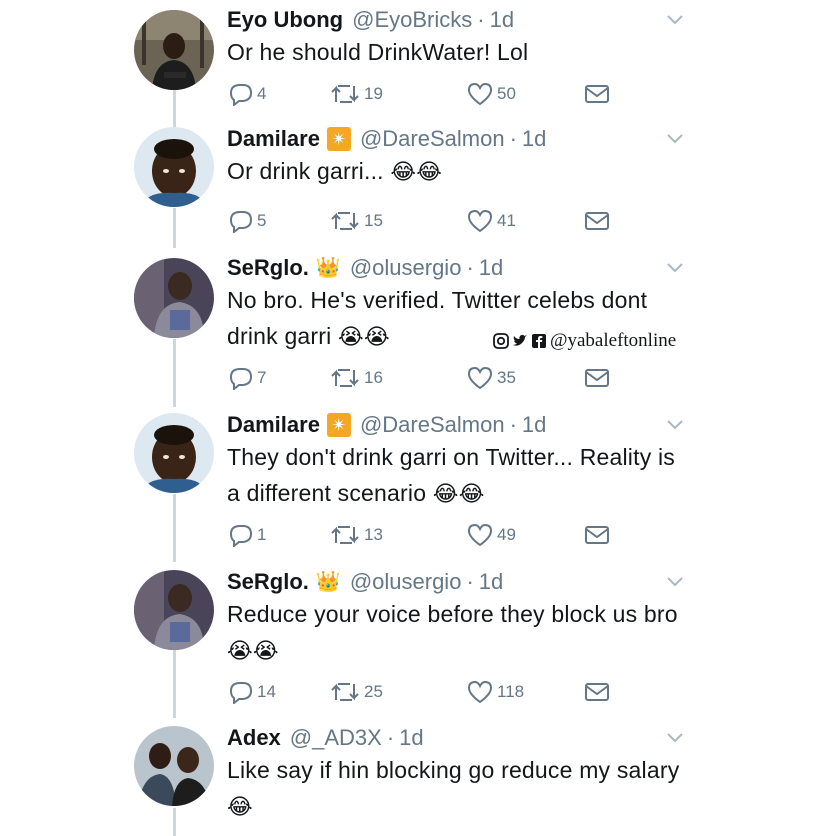 This screenshot has height=836, width=836. What do you see at coordinates (506, 377) in the screenshot?
I see `like-count: 35` at bounding box center [506, 377].